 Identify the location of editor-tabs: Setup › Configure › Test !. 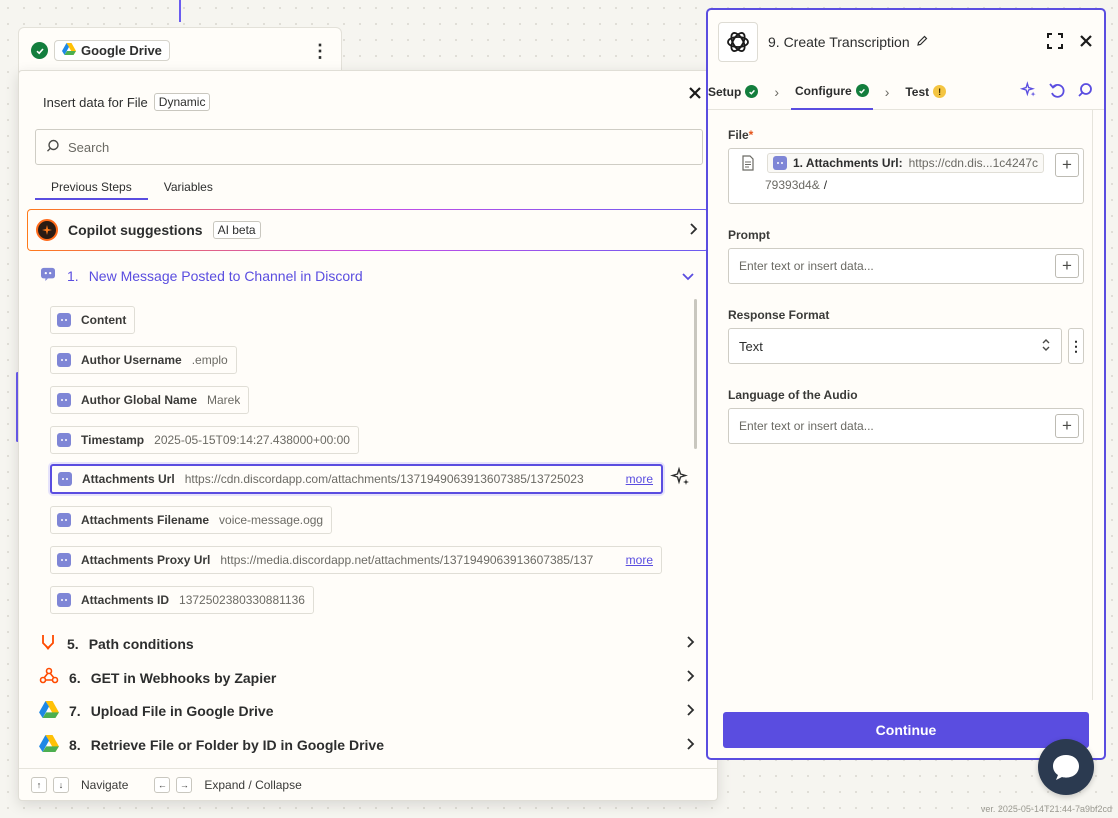
(906, 92).